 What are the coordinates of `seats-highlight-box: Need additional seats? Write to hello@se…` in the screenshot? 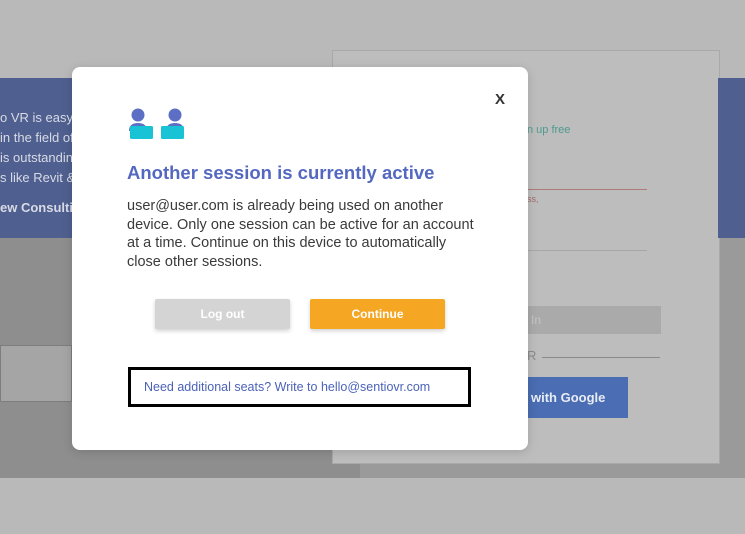 It's located at (299, 387).